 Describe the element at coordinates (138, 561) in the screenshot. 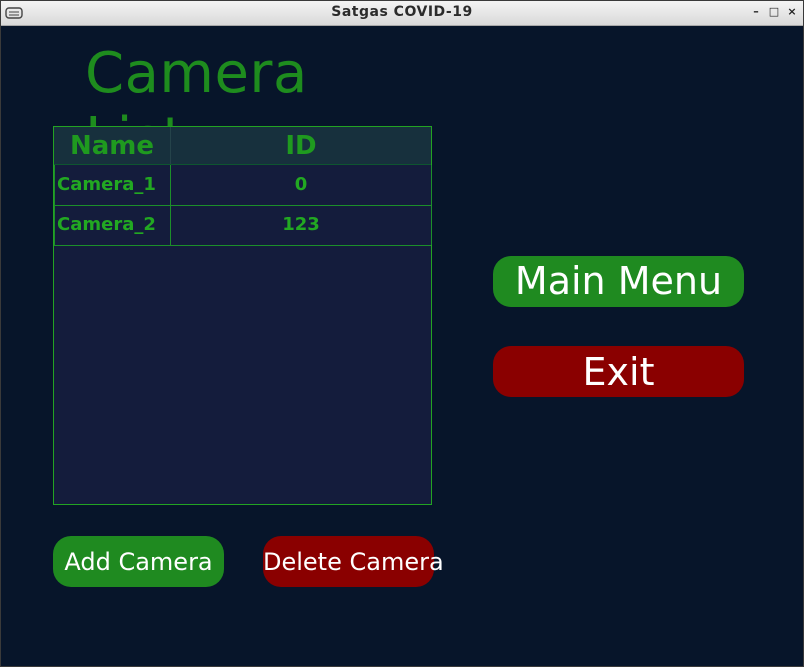

I see `add-camera-button: Add Camera` at that location.